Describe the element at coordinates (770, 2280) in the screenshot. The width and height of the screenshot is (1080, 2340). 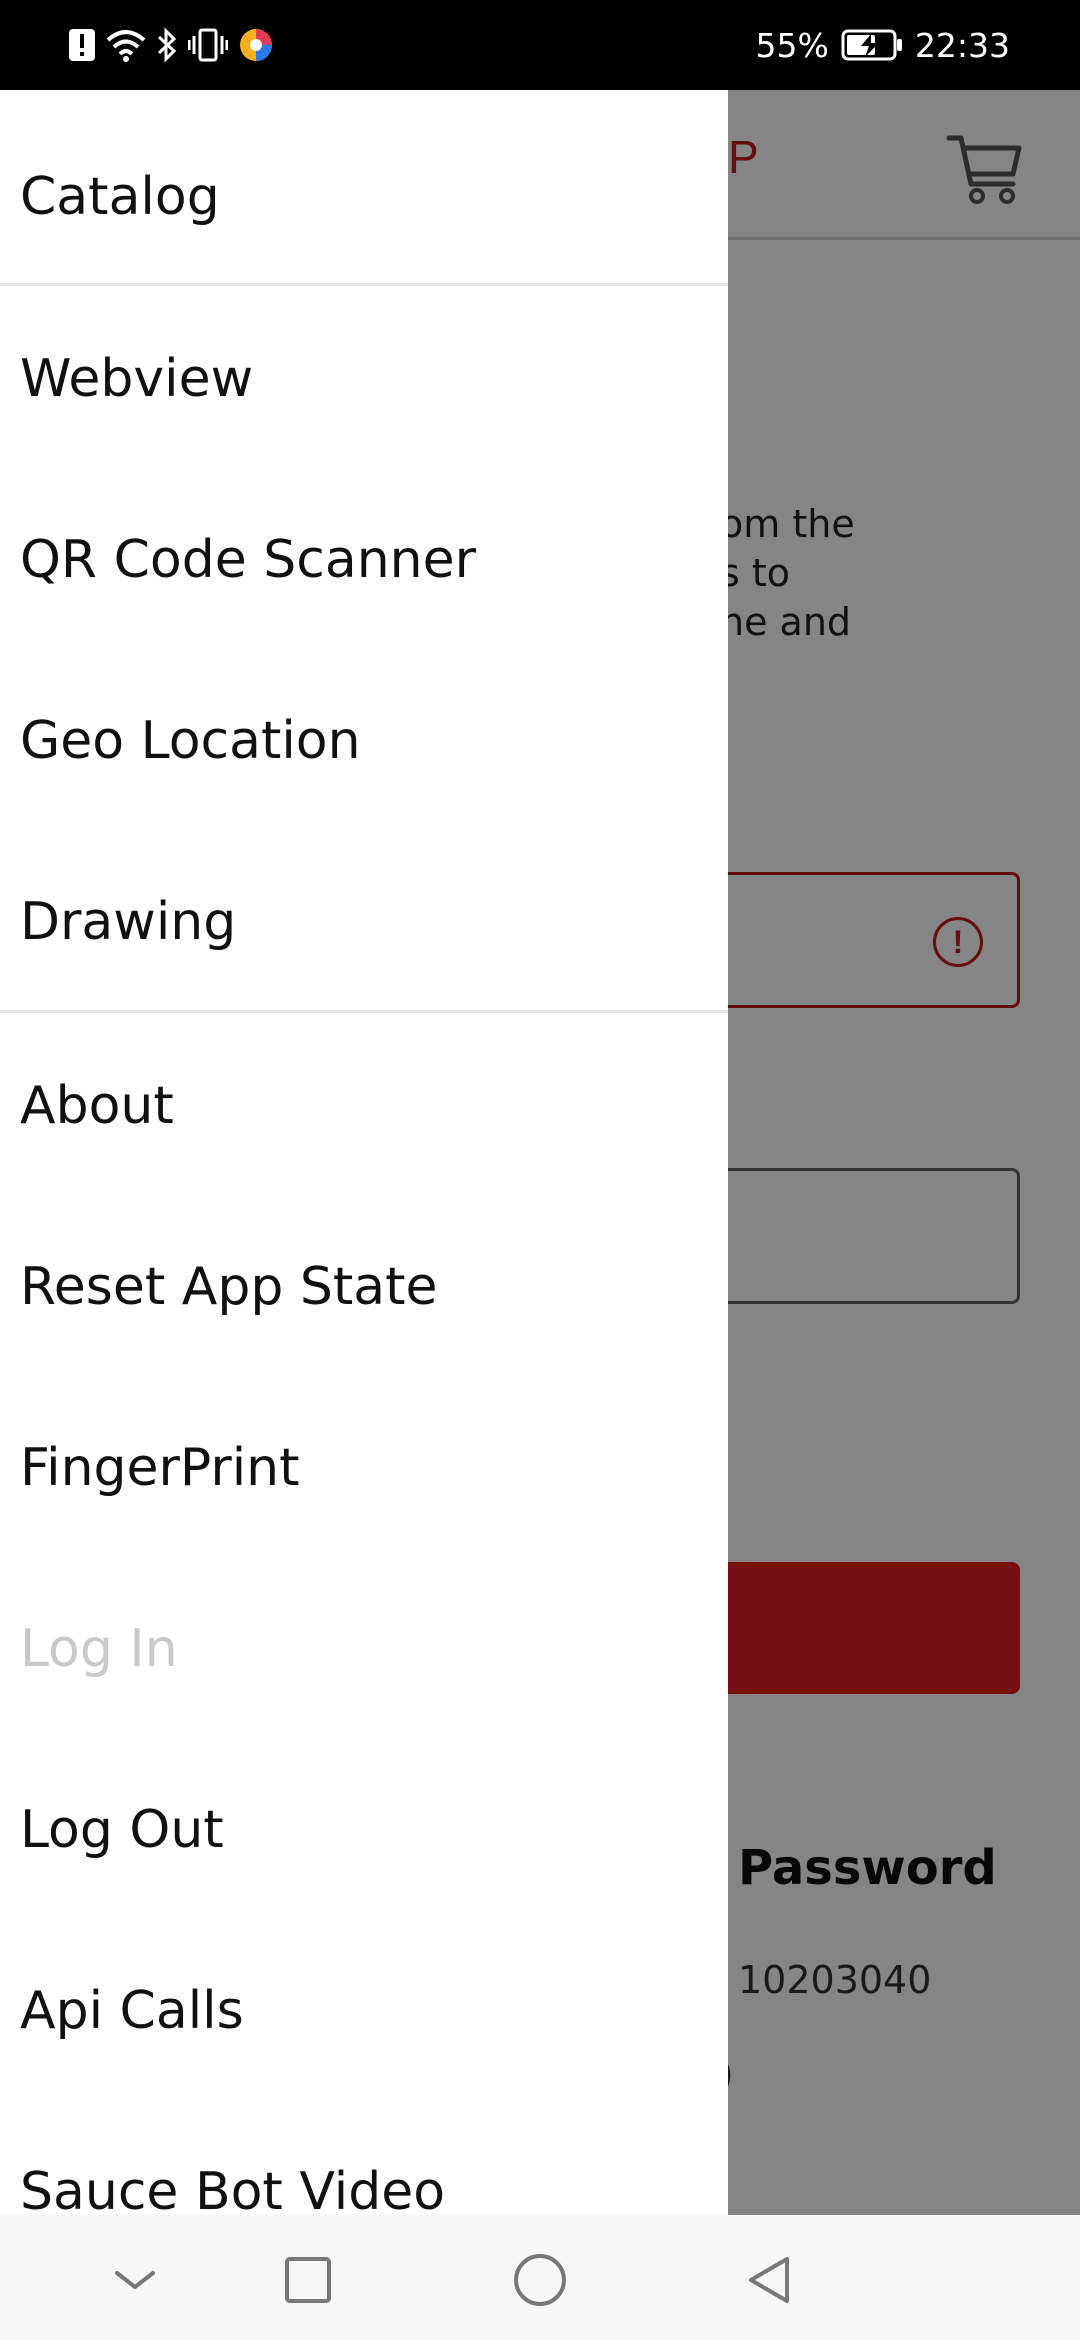
I see `back-icon` at that location.